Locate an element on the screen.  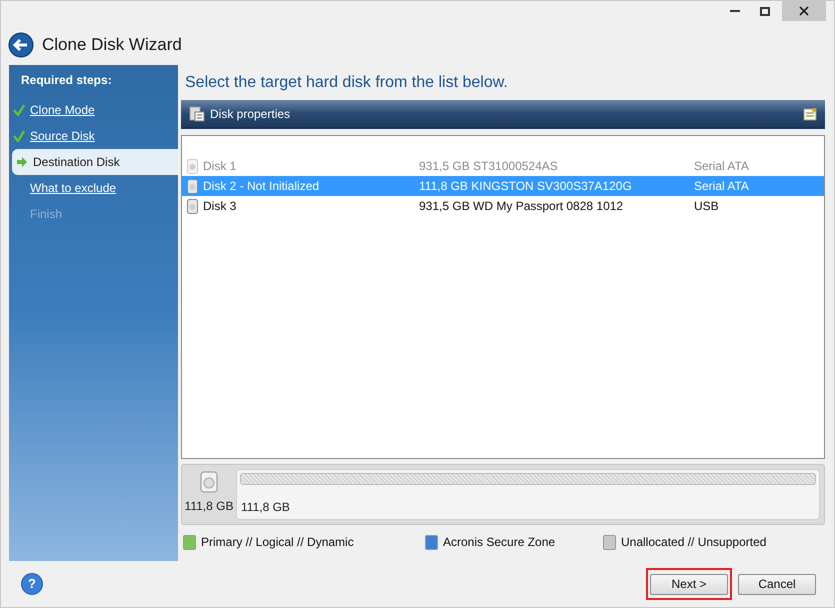
maximize-icon is located at coordinates (765, 11).